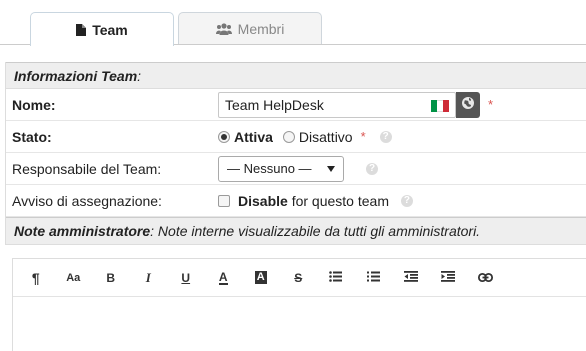 The width and height of the screenshot is (586, 351). Describe the element at coordinates (87, 168) in the screenshot. I see `lead-label: Responsabile del Team:` at that location.